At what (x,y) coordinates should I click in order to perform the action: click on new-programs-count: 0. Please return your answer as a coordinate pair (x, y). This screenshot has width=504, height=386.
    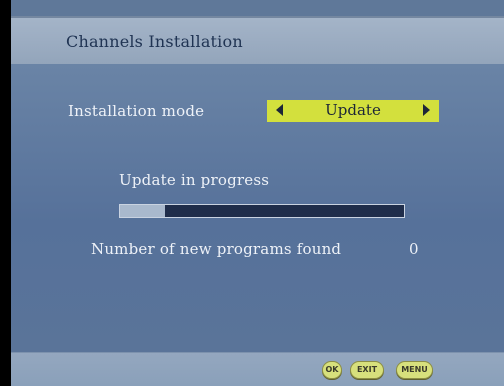
    Looking at the image, I should click on (414, 249).